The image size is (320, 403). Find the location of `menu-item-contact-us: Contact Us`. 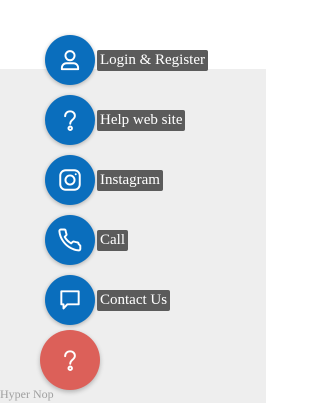

menu-item-contact-us: Contact Us is located at coordinates (108, 300).